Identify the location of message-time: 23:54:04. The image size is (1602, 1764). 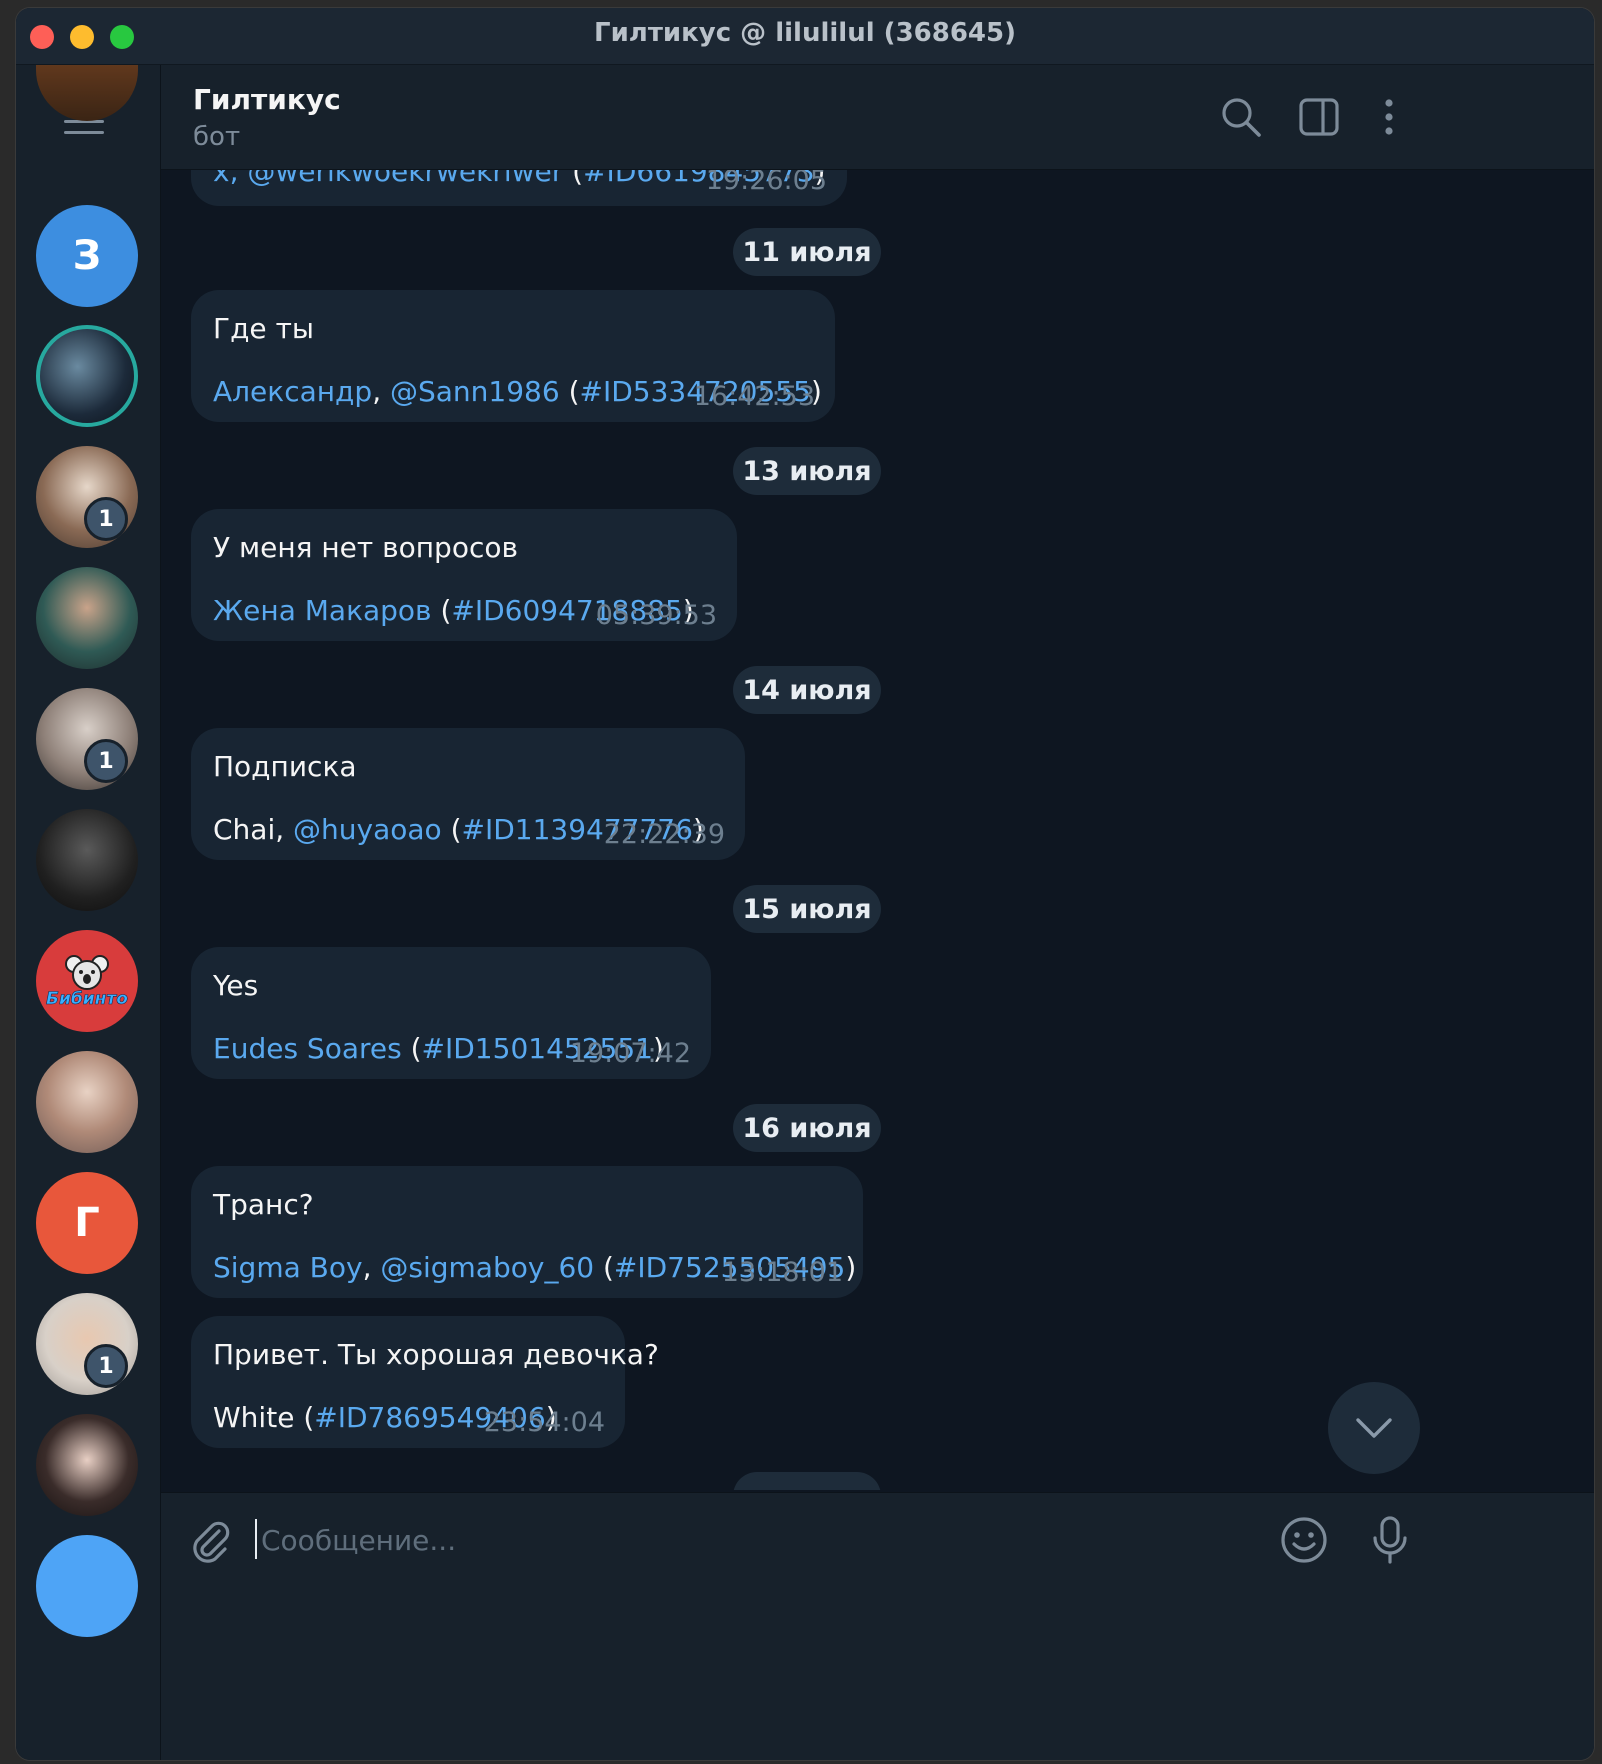
(544, 1422).